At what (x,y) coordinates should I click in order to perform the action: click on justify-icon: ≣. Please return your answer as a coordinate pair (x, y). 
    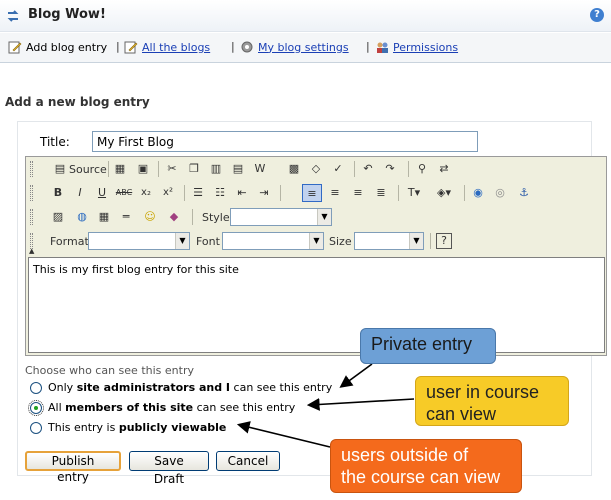
    Looking at the image, I should click on (381, 193).